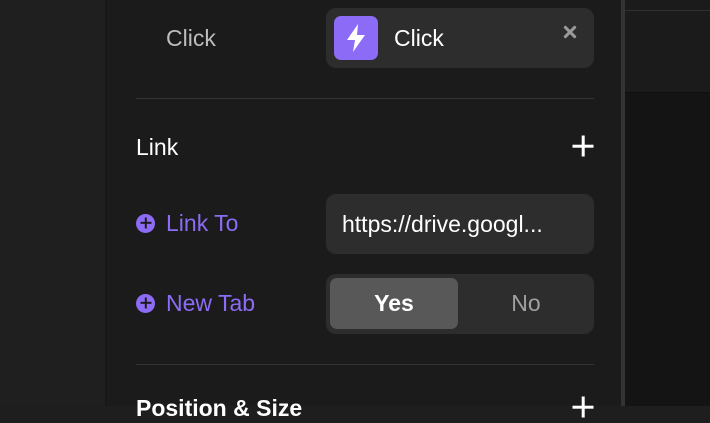  Describe the element at coordinates (219, 408) in the screenshot. I see `position-size-section-title: Position & Size` at that location.